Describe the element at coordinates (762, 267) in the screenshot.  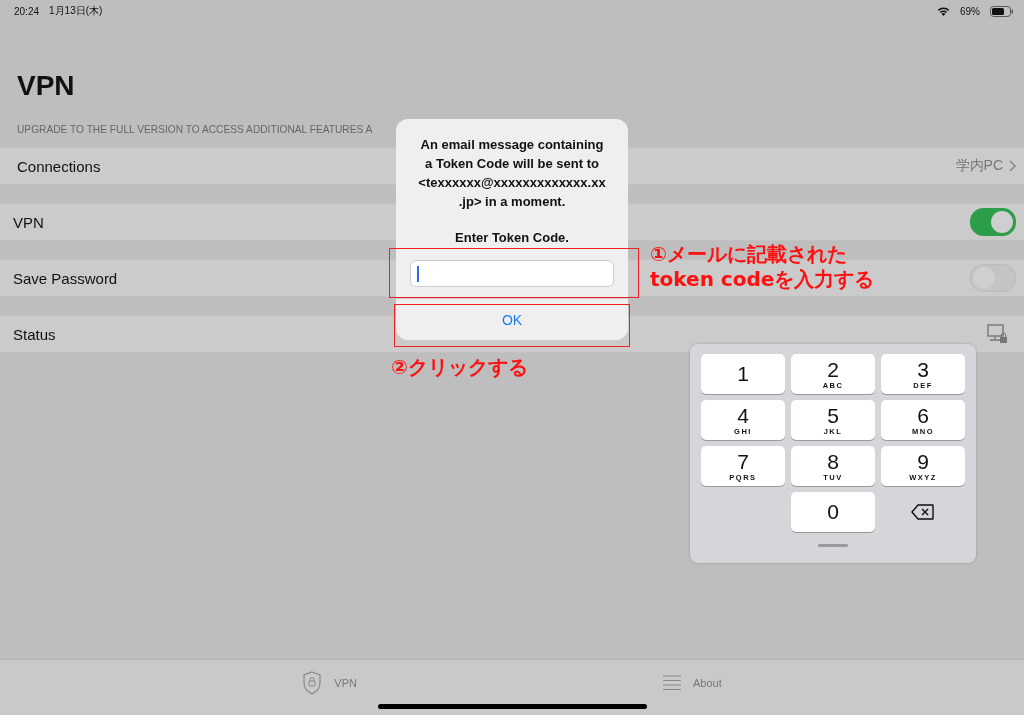
I see `annotation-text: ①メールに記載された token codeを入力する` at that location.